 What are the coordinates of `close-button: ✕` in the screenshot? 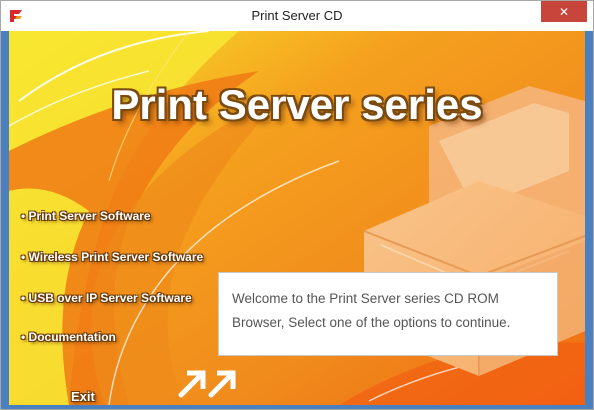 It's located at (564, 11).